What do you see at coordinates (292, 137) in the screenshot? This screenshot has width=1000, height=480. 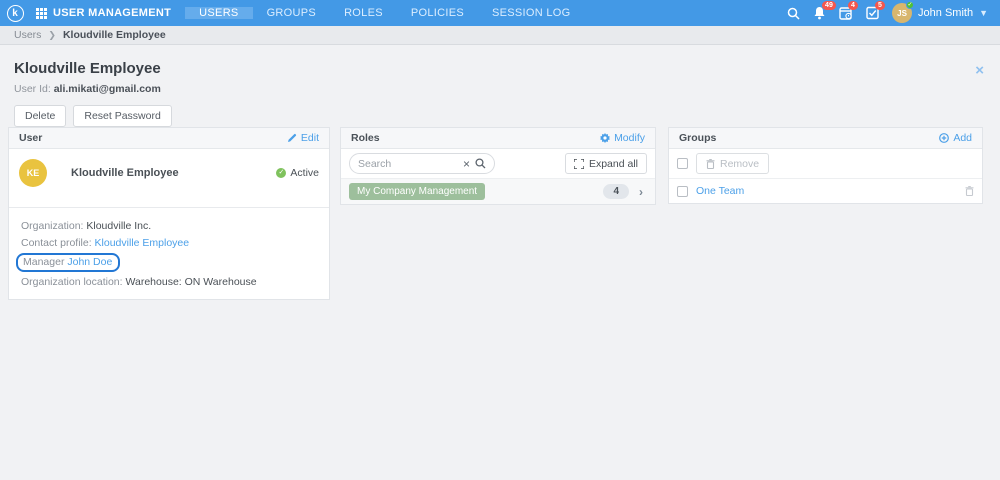 I see `pencil-icon` at bounding box center [292, 137].